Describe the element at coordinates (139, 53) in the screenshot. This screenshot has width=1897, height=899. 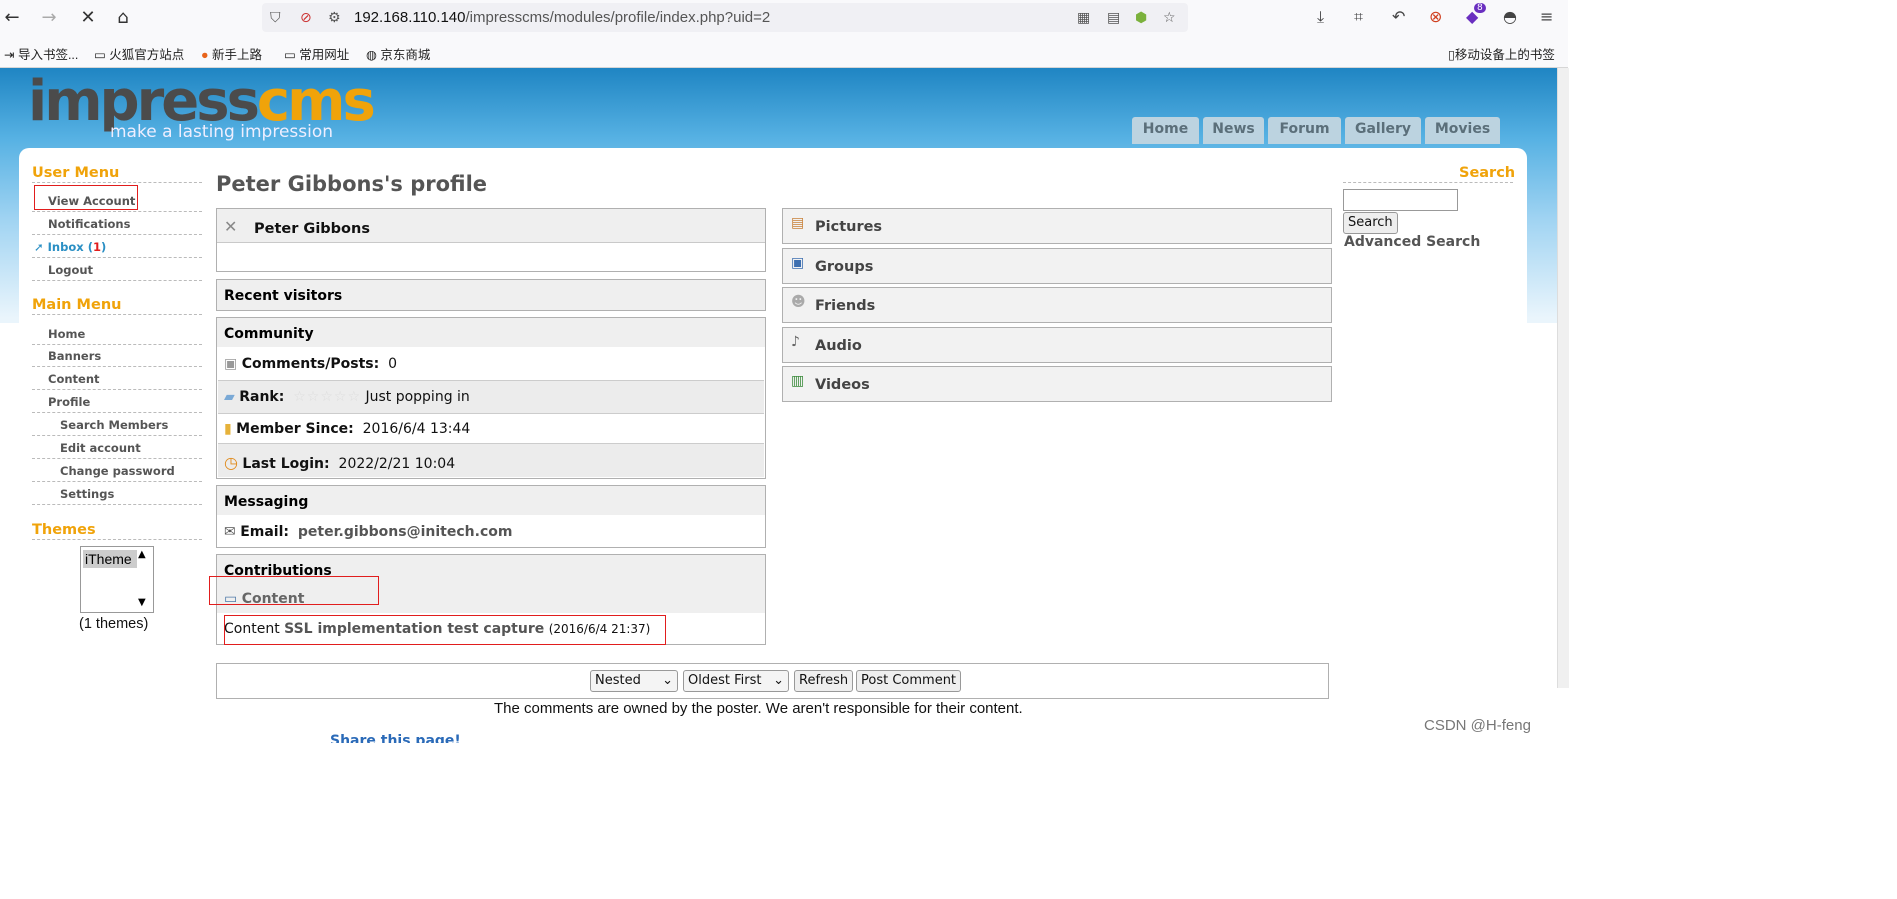
I see `bookmark-firefox-site: ▭ 火狐官方站点` at that location.